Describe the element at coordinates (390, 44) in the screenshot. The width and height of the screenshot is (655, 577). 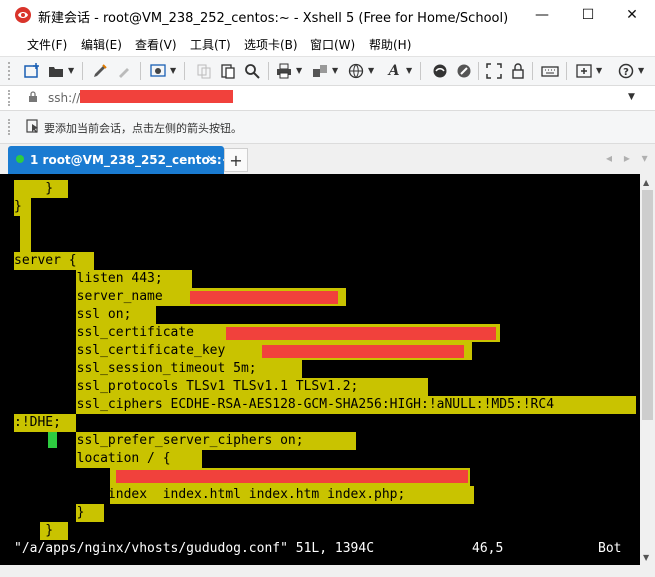
I see `menu-help: 帮助(H)` at that location.